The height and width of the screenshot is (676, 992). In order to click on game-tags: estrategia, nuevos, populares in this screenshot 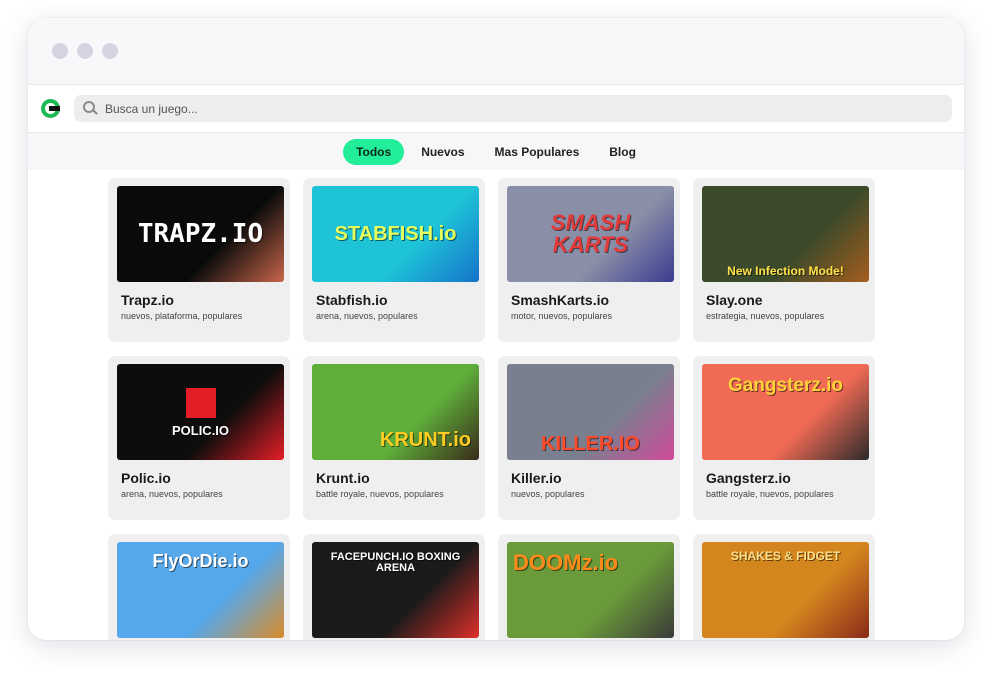, I will do `click(765, 316)`.